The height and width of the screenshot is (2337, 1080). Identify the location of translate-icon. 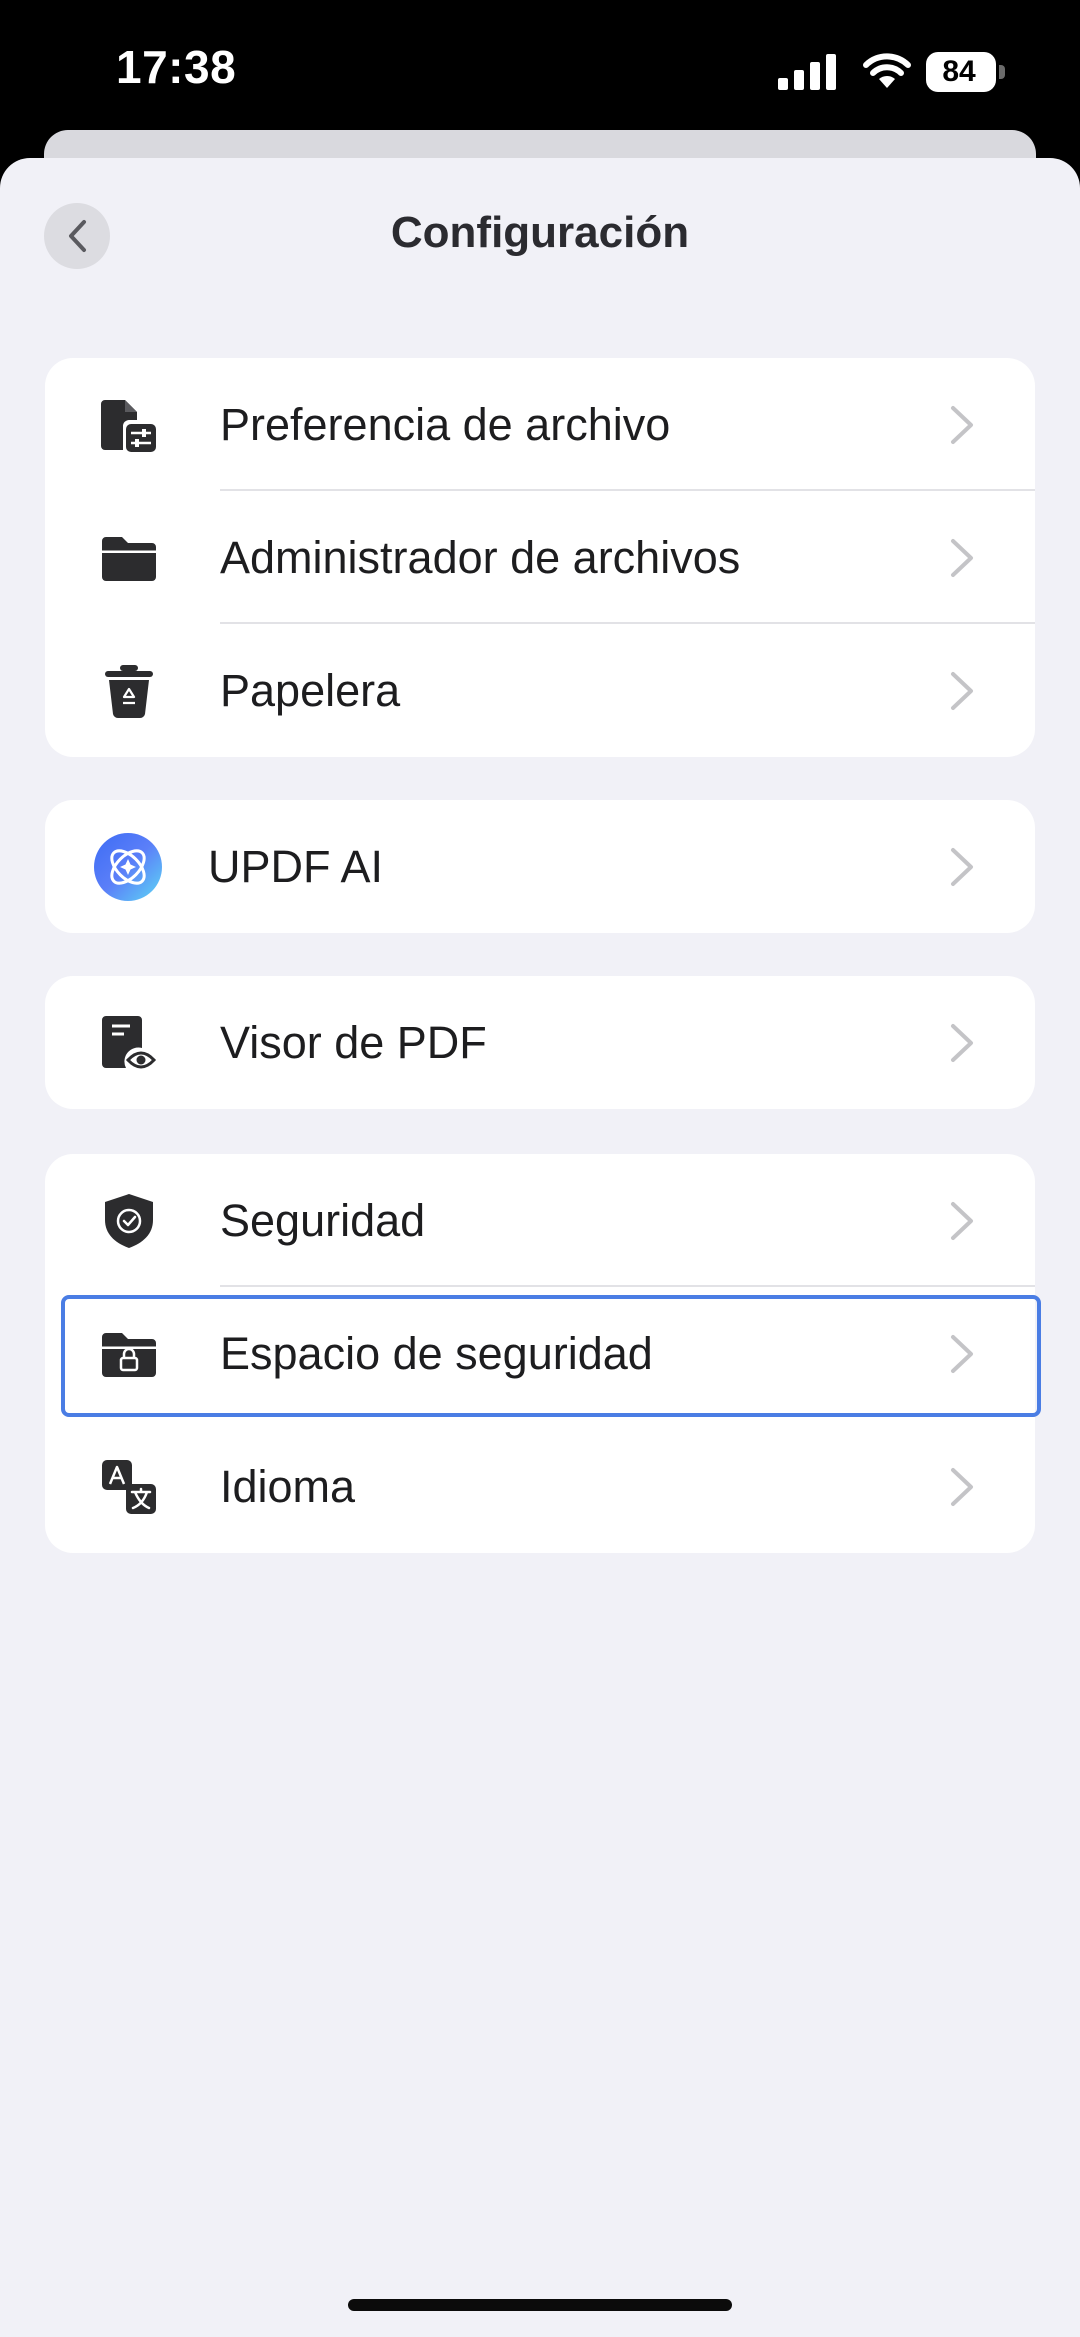
(129, 1487).